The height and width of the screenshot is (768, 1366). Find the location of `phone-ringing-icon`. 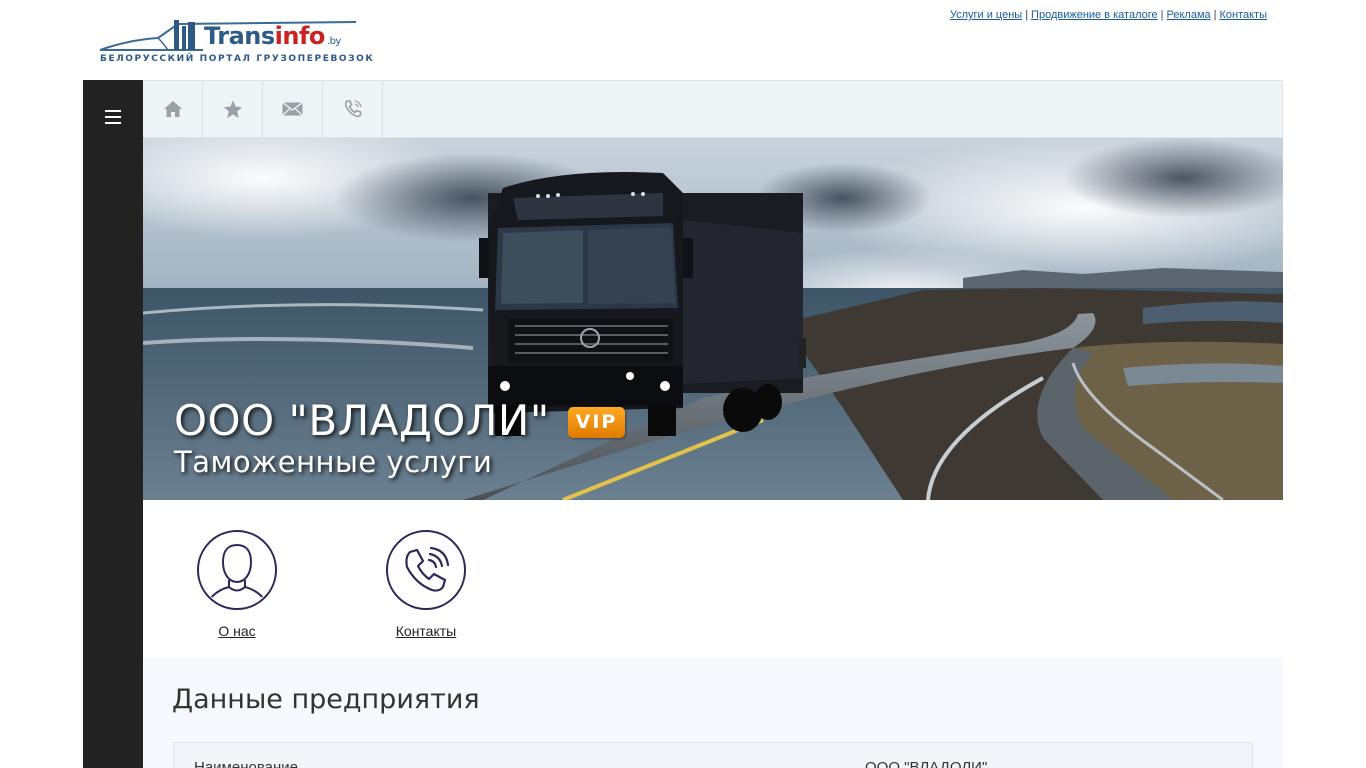

phone-ringing-icon is located at coordinates (427, 569).